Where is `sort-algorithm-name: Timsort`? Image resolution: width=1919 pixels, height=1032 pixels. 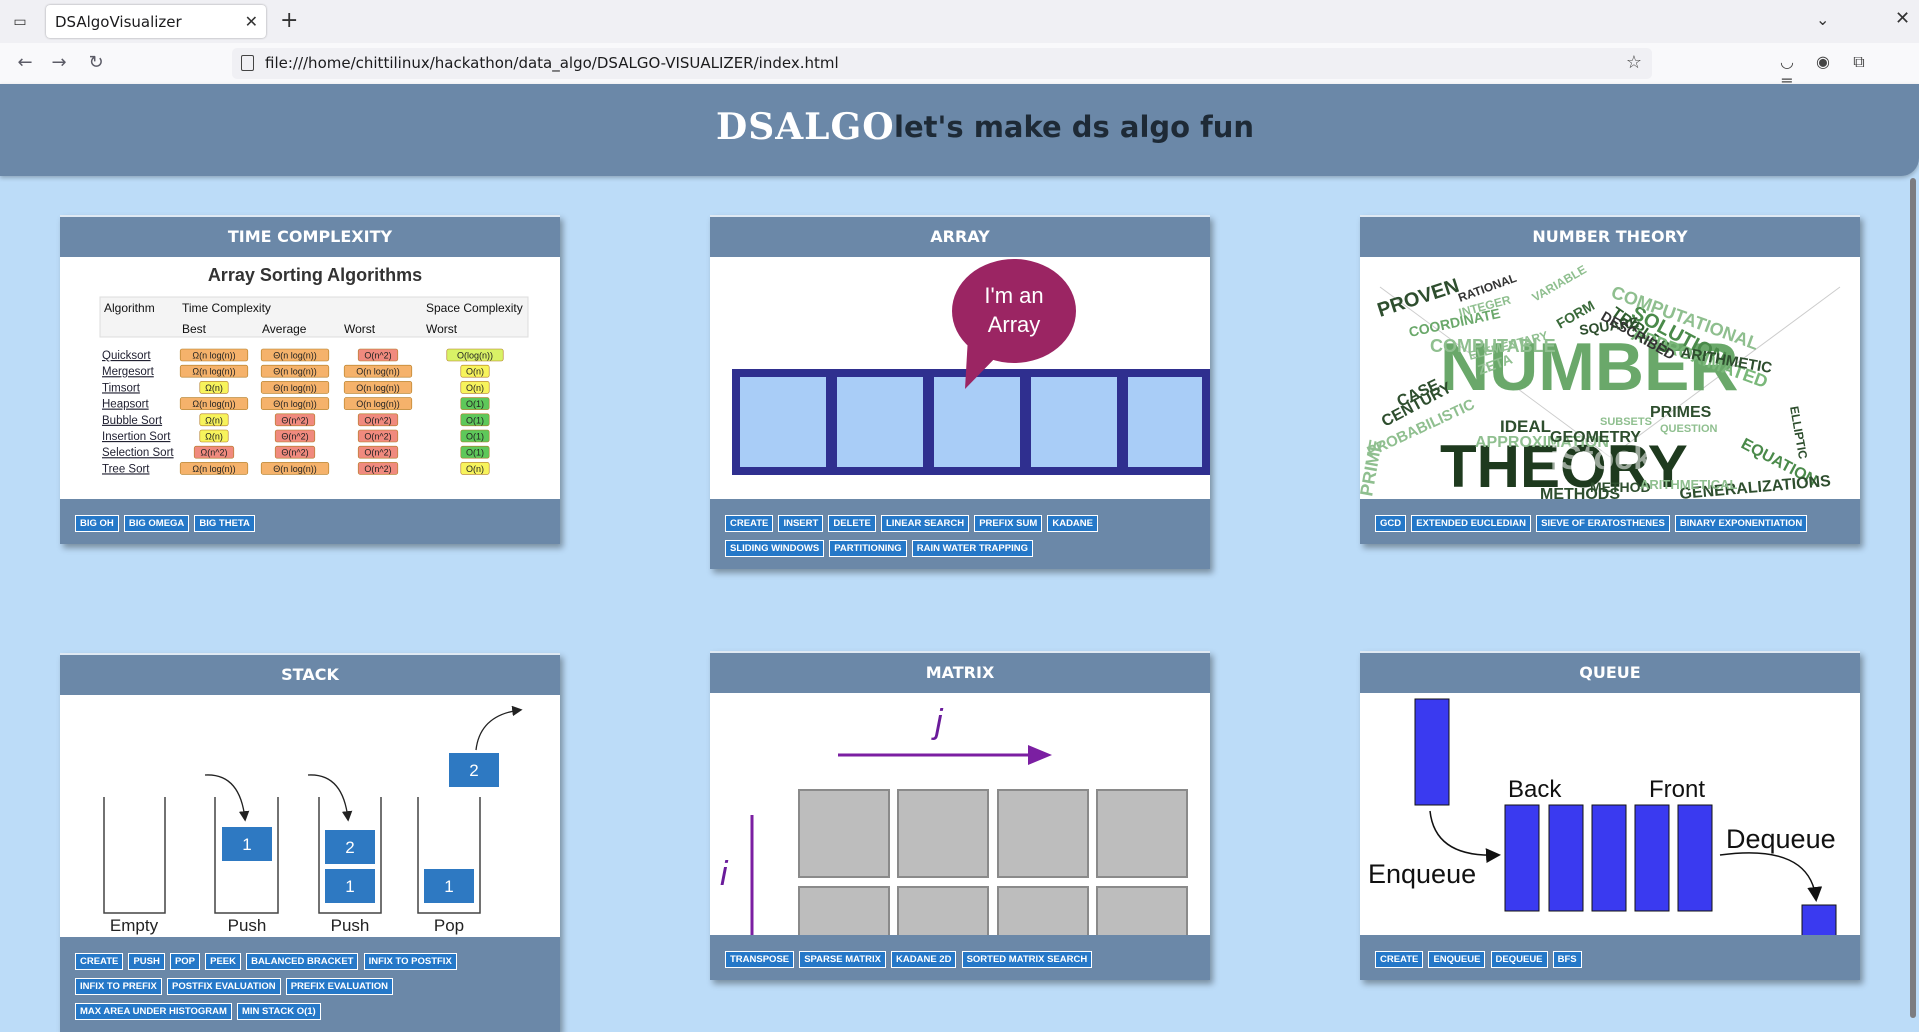 sort-algorithm-name: Timsort is located at coordinates (121, 388).